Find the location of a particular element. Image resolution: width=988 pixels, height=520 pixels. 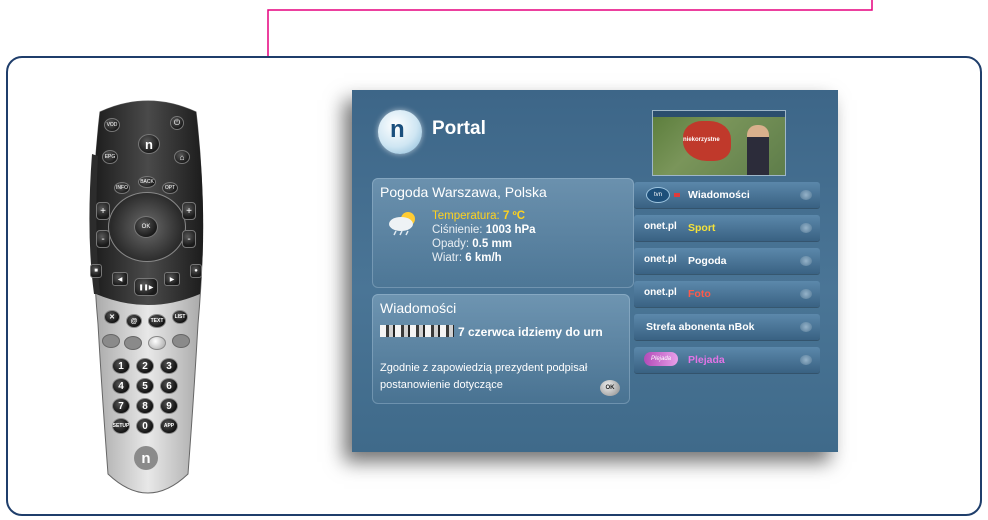

menu-item-label: Pogoda is located at coordinates (707, 261).